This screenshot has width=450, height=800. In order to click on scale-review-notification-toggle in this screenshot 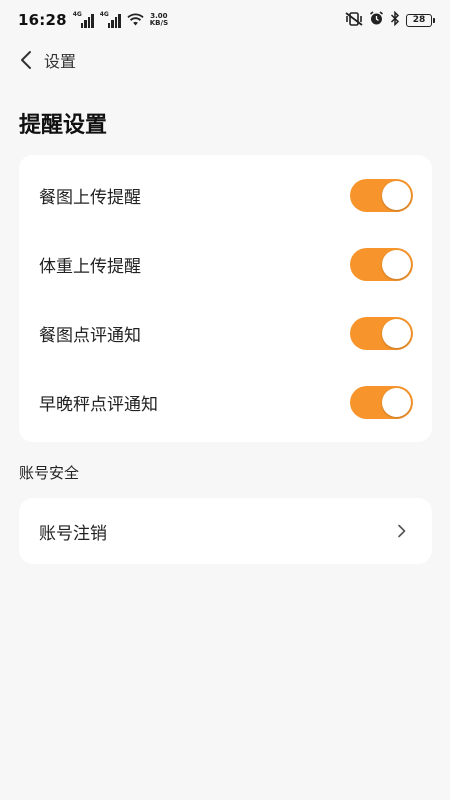, I will do `click(381, 402)`.